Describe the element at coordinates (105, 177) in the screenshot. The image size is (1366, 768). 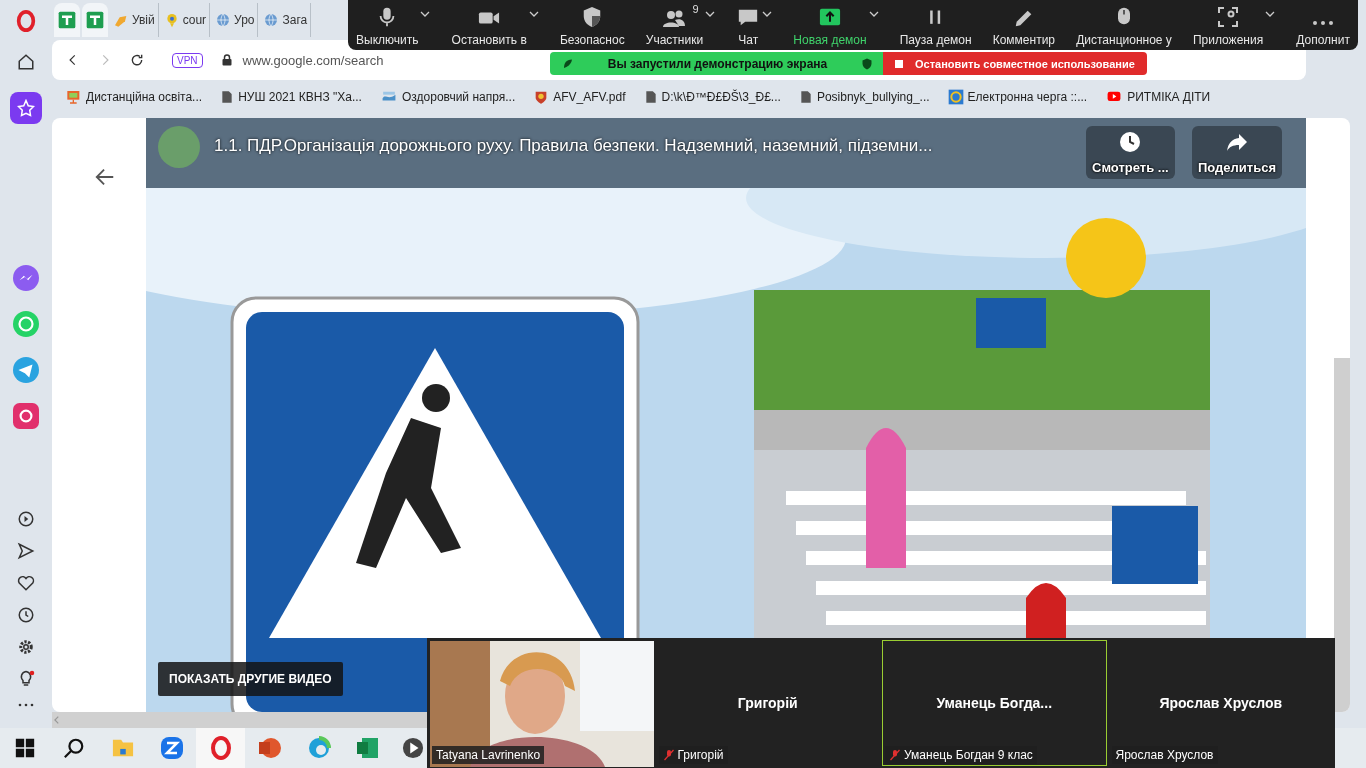
I see `back-arrow-icon` at that location.